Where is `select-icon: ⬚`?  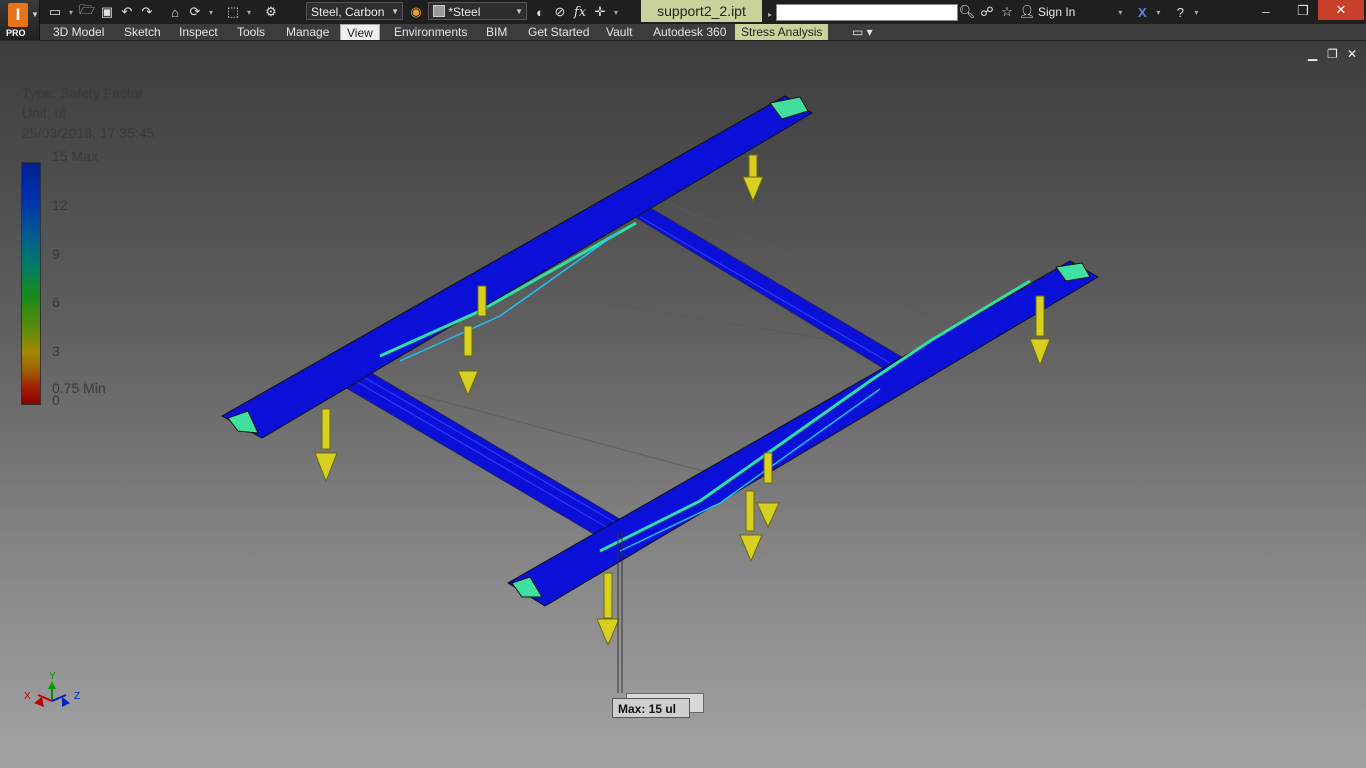 select-icon: ⬚ is located at coordinates (233, 12).